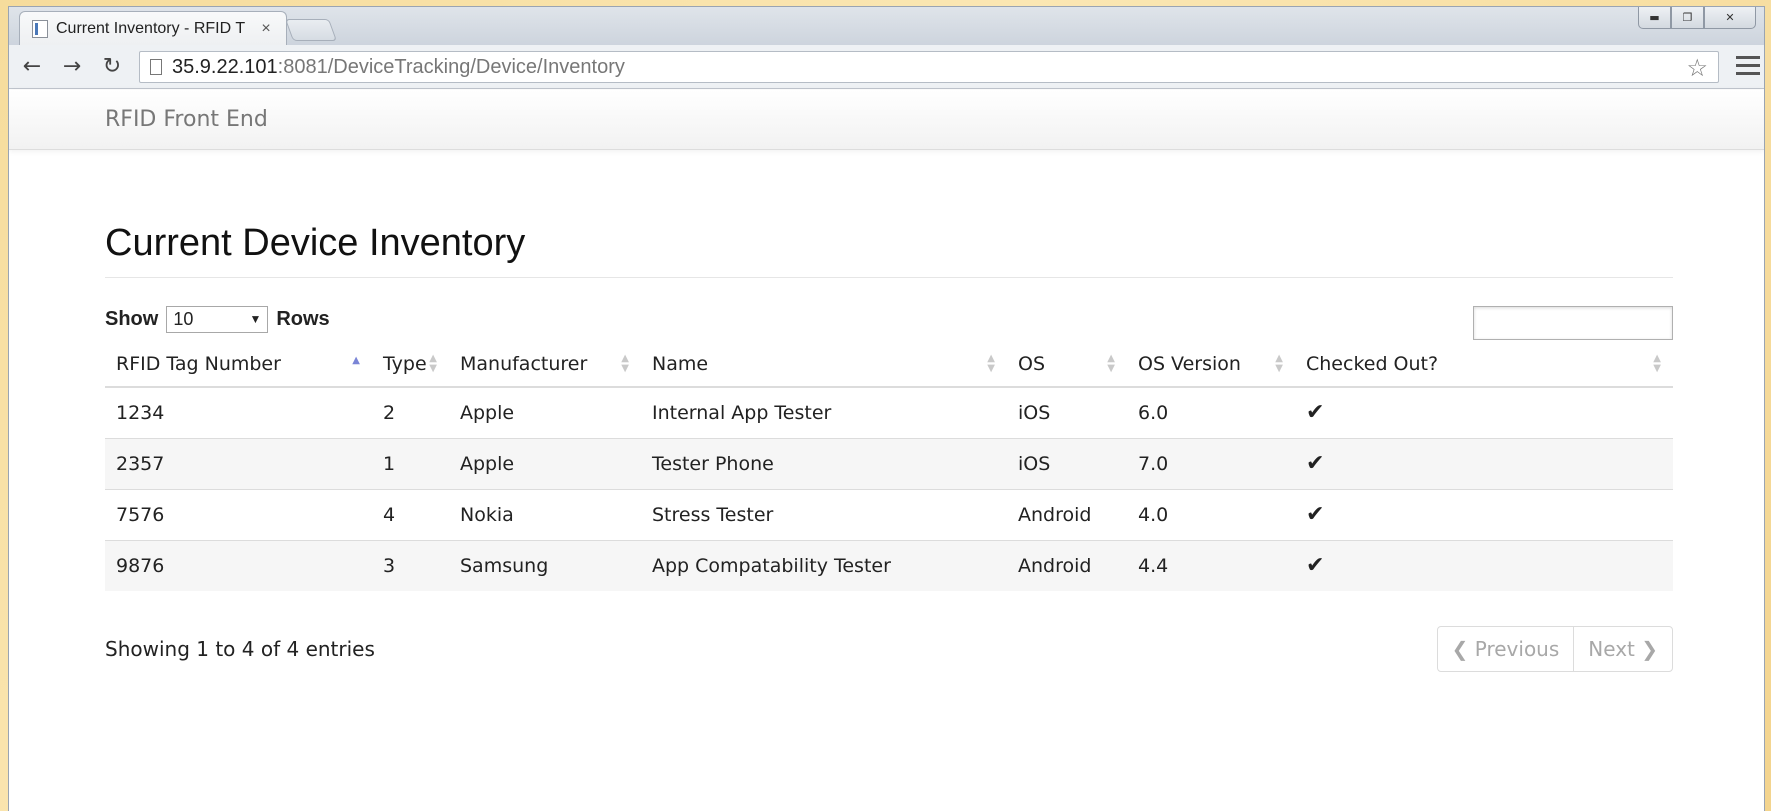  I want to click on cell-name: App Compatability Tester, so click(824, 565).